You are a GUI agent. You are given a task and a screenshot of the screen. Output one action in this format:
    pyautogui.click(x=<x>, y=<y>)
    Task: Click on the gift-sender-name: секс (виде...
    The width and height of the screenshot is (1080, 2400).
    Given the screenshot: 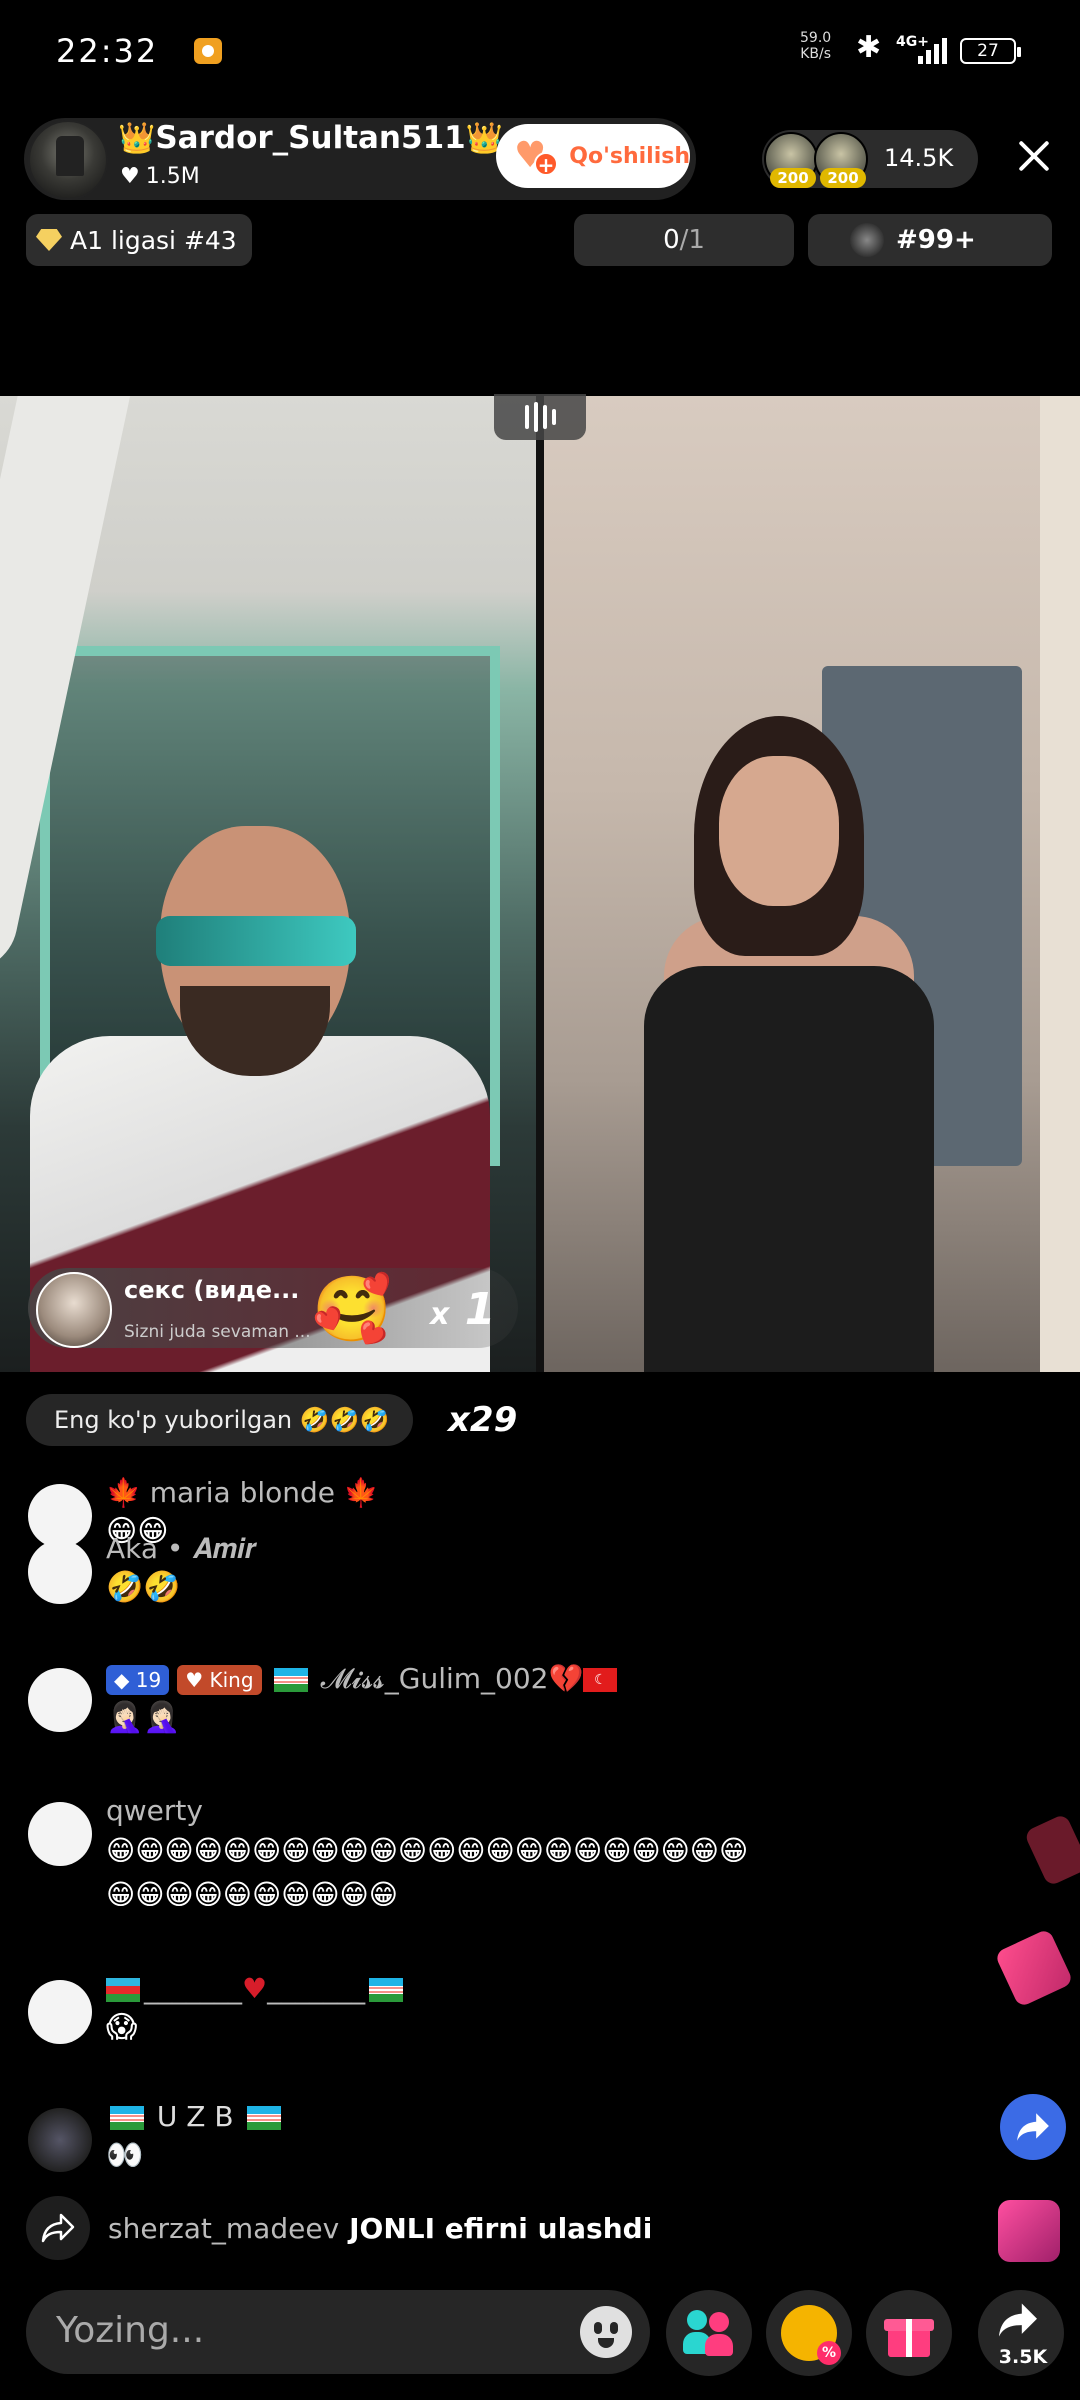 What is the action you would take?
    pyautogui.click(x=212, y=1290)
    